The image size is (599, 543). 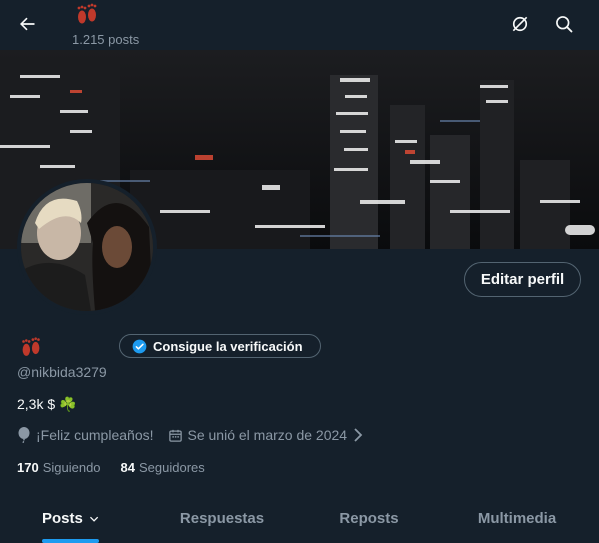 What do you see at coordinates (228, 346) in the screenshot?
I see `get-verified-label: Consigue la verificación` at bounding box center [228, 346].